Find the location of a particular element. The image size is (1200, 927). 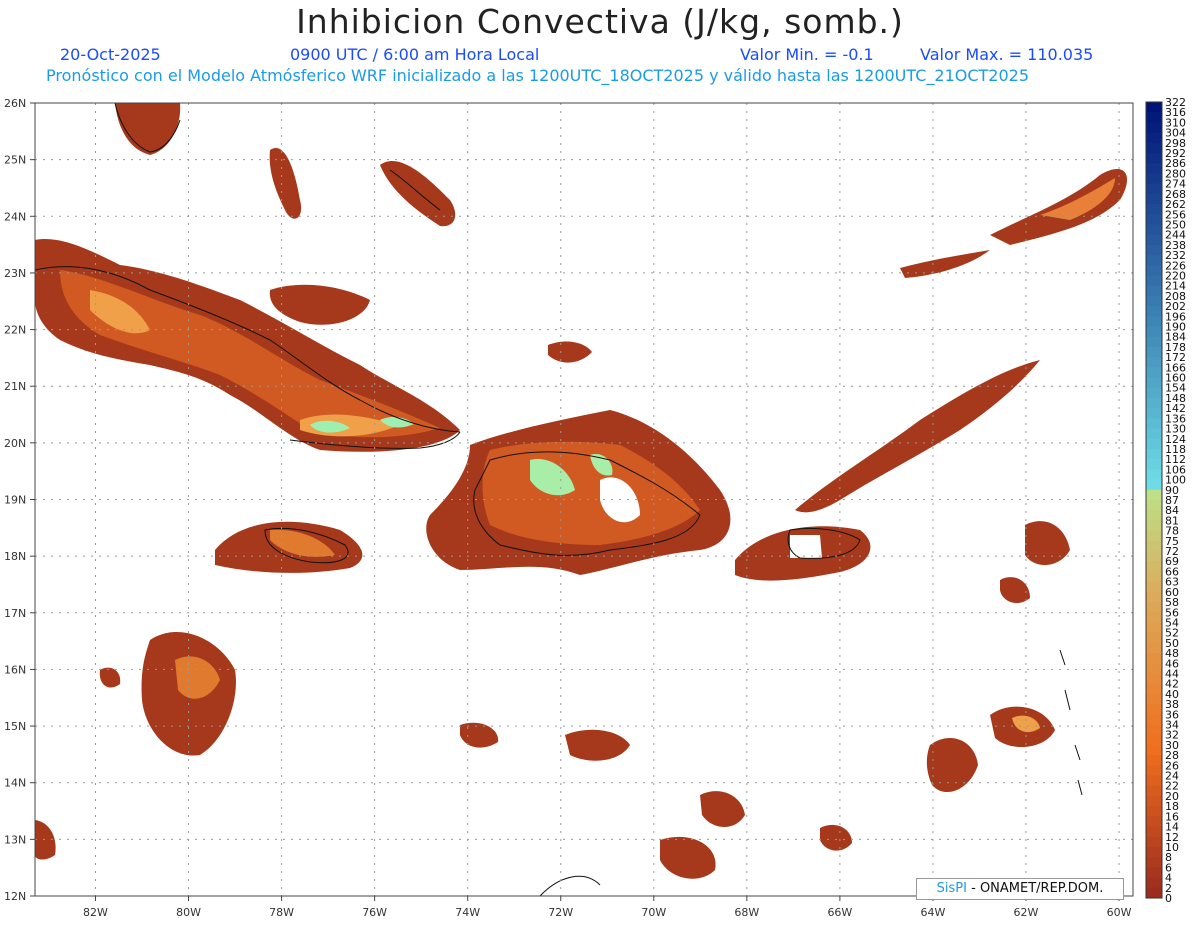

credit-box: SisPI - ONAMET/REP.DOM. is located at coordinates (1020, 889).